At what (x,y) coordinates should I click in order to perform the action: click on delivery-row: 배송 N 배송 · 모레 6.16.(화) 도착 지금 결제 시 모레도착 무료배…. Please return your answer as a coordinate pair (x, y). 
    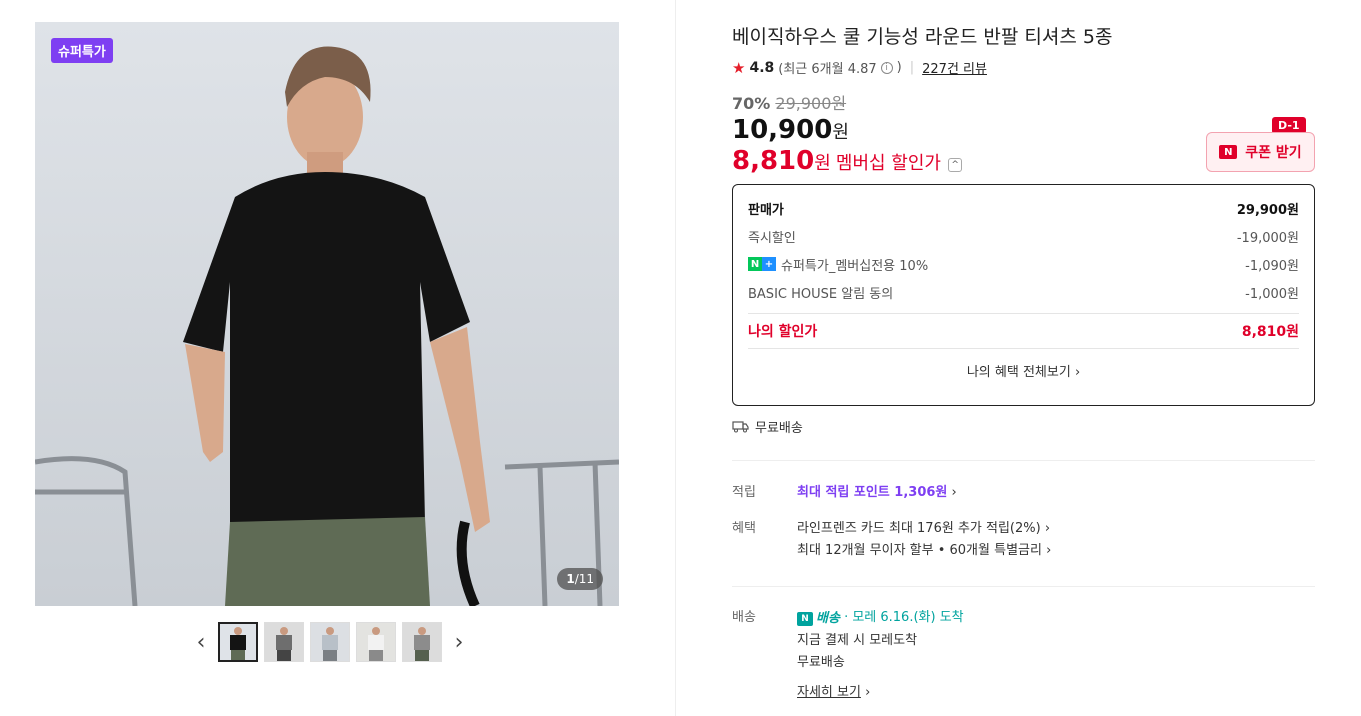
    Looking at the image, I should click on (848, 655).